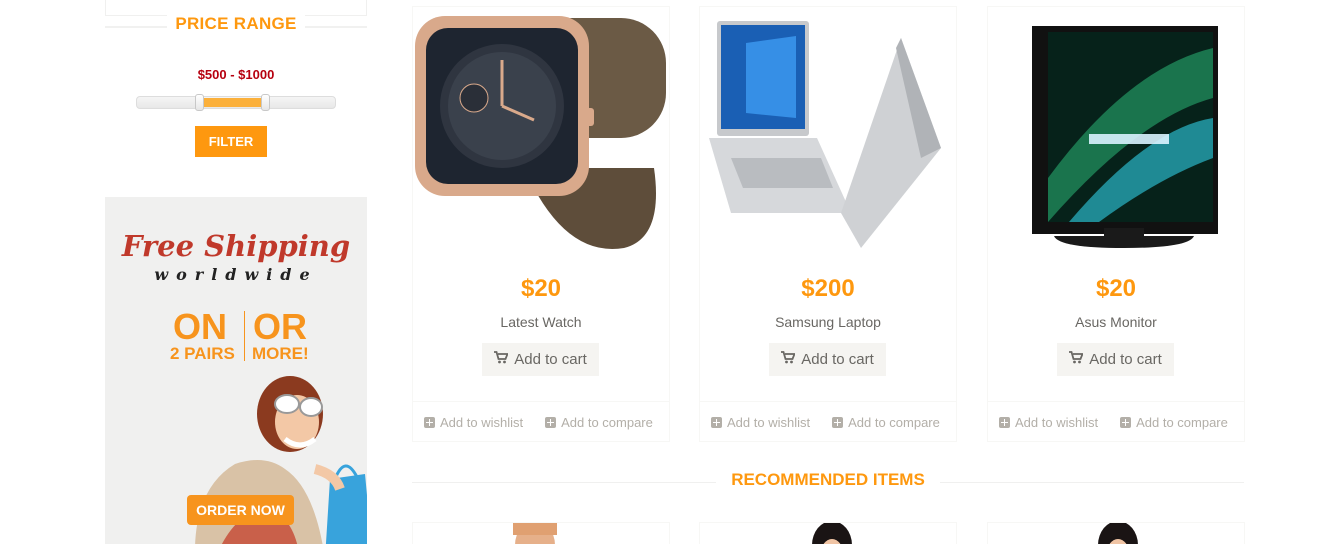 Image resolution: width=1343 pixels, height=544 pixels. I want to click on order-now-button: ORDER NOW, so click(240, 510).